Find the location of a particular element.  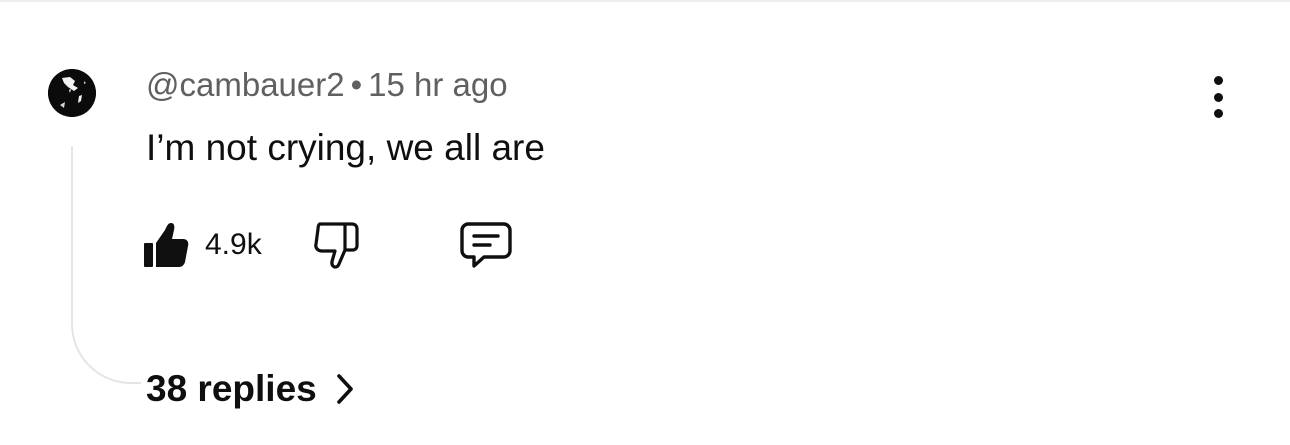

dislike-button is located at coordinates (336, 247).